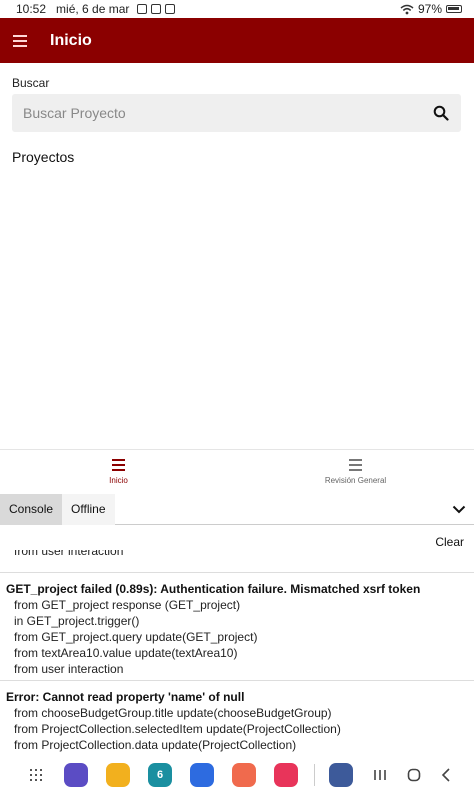 The height and width of the screenshot is (793, 474). What do you see at coordinates (407, 9) in the screenshot?
I see `wifi-icon` at bounding box center [407, 9].